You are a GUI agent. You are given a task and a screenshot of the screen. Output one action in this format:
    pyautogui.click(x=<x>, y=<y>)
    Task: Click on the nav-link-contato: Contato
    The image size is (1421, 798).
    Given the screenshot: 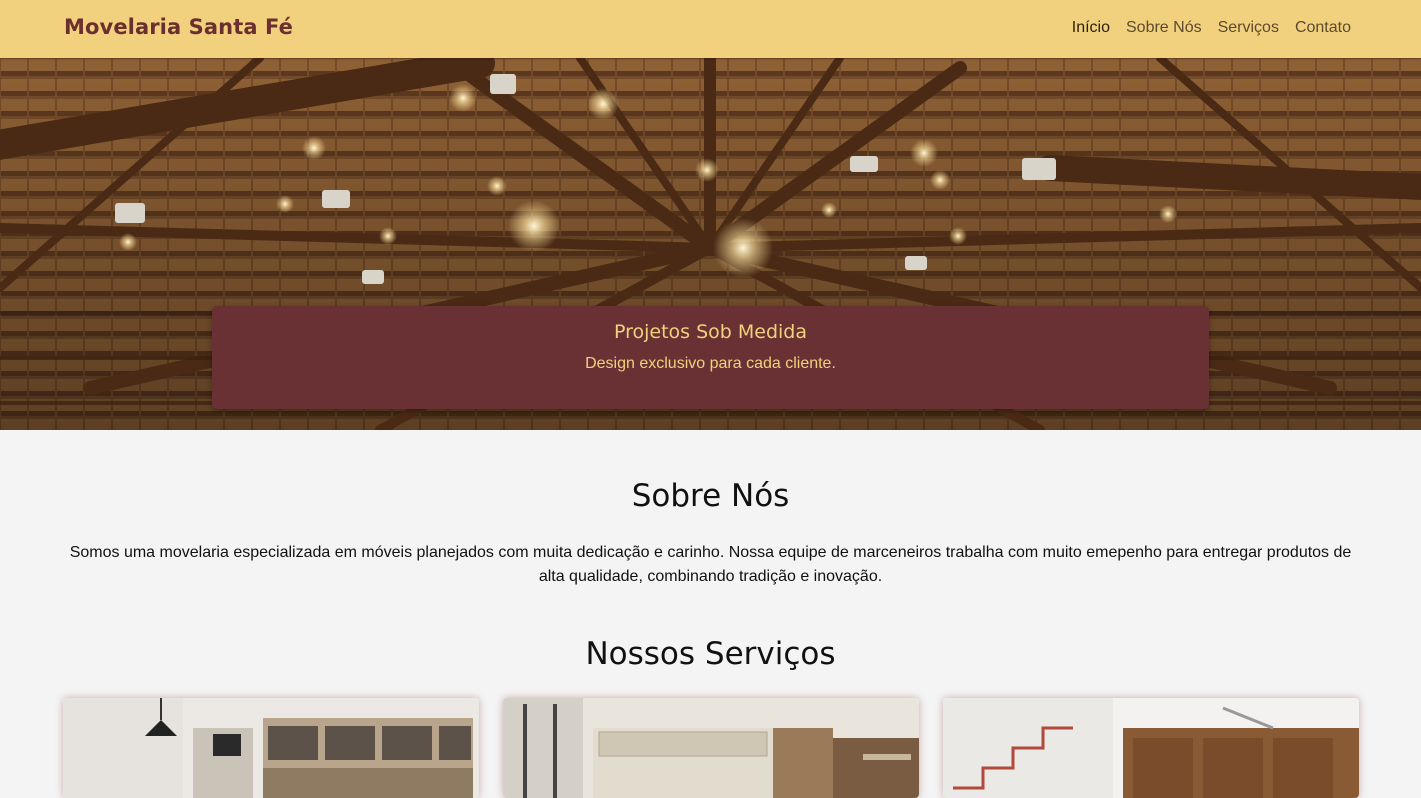 What is the action you would take?
    pyautogui.click(x=1323, y=28)
    